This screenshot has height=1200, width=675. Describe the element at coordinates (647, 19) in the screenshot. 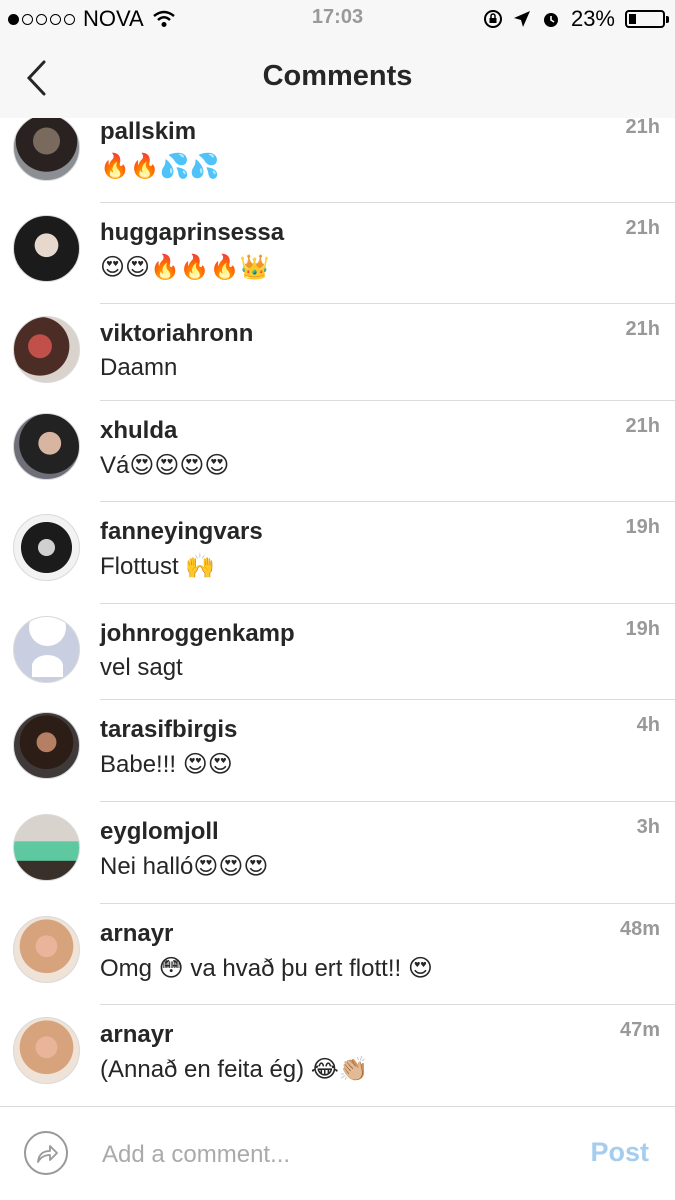

I see `battery-icon` at that location.